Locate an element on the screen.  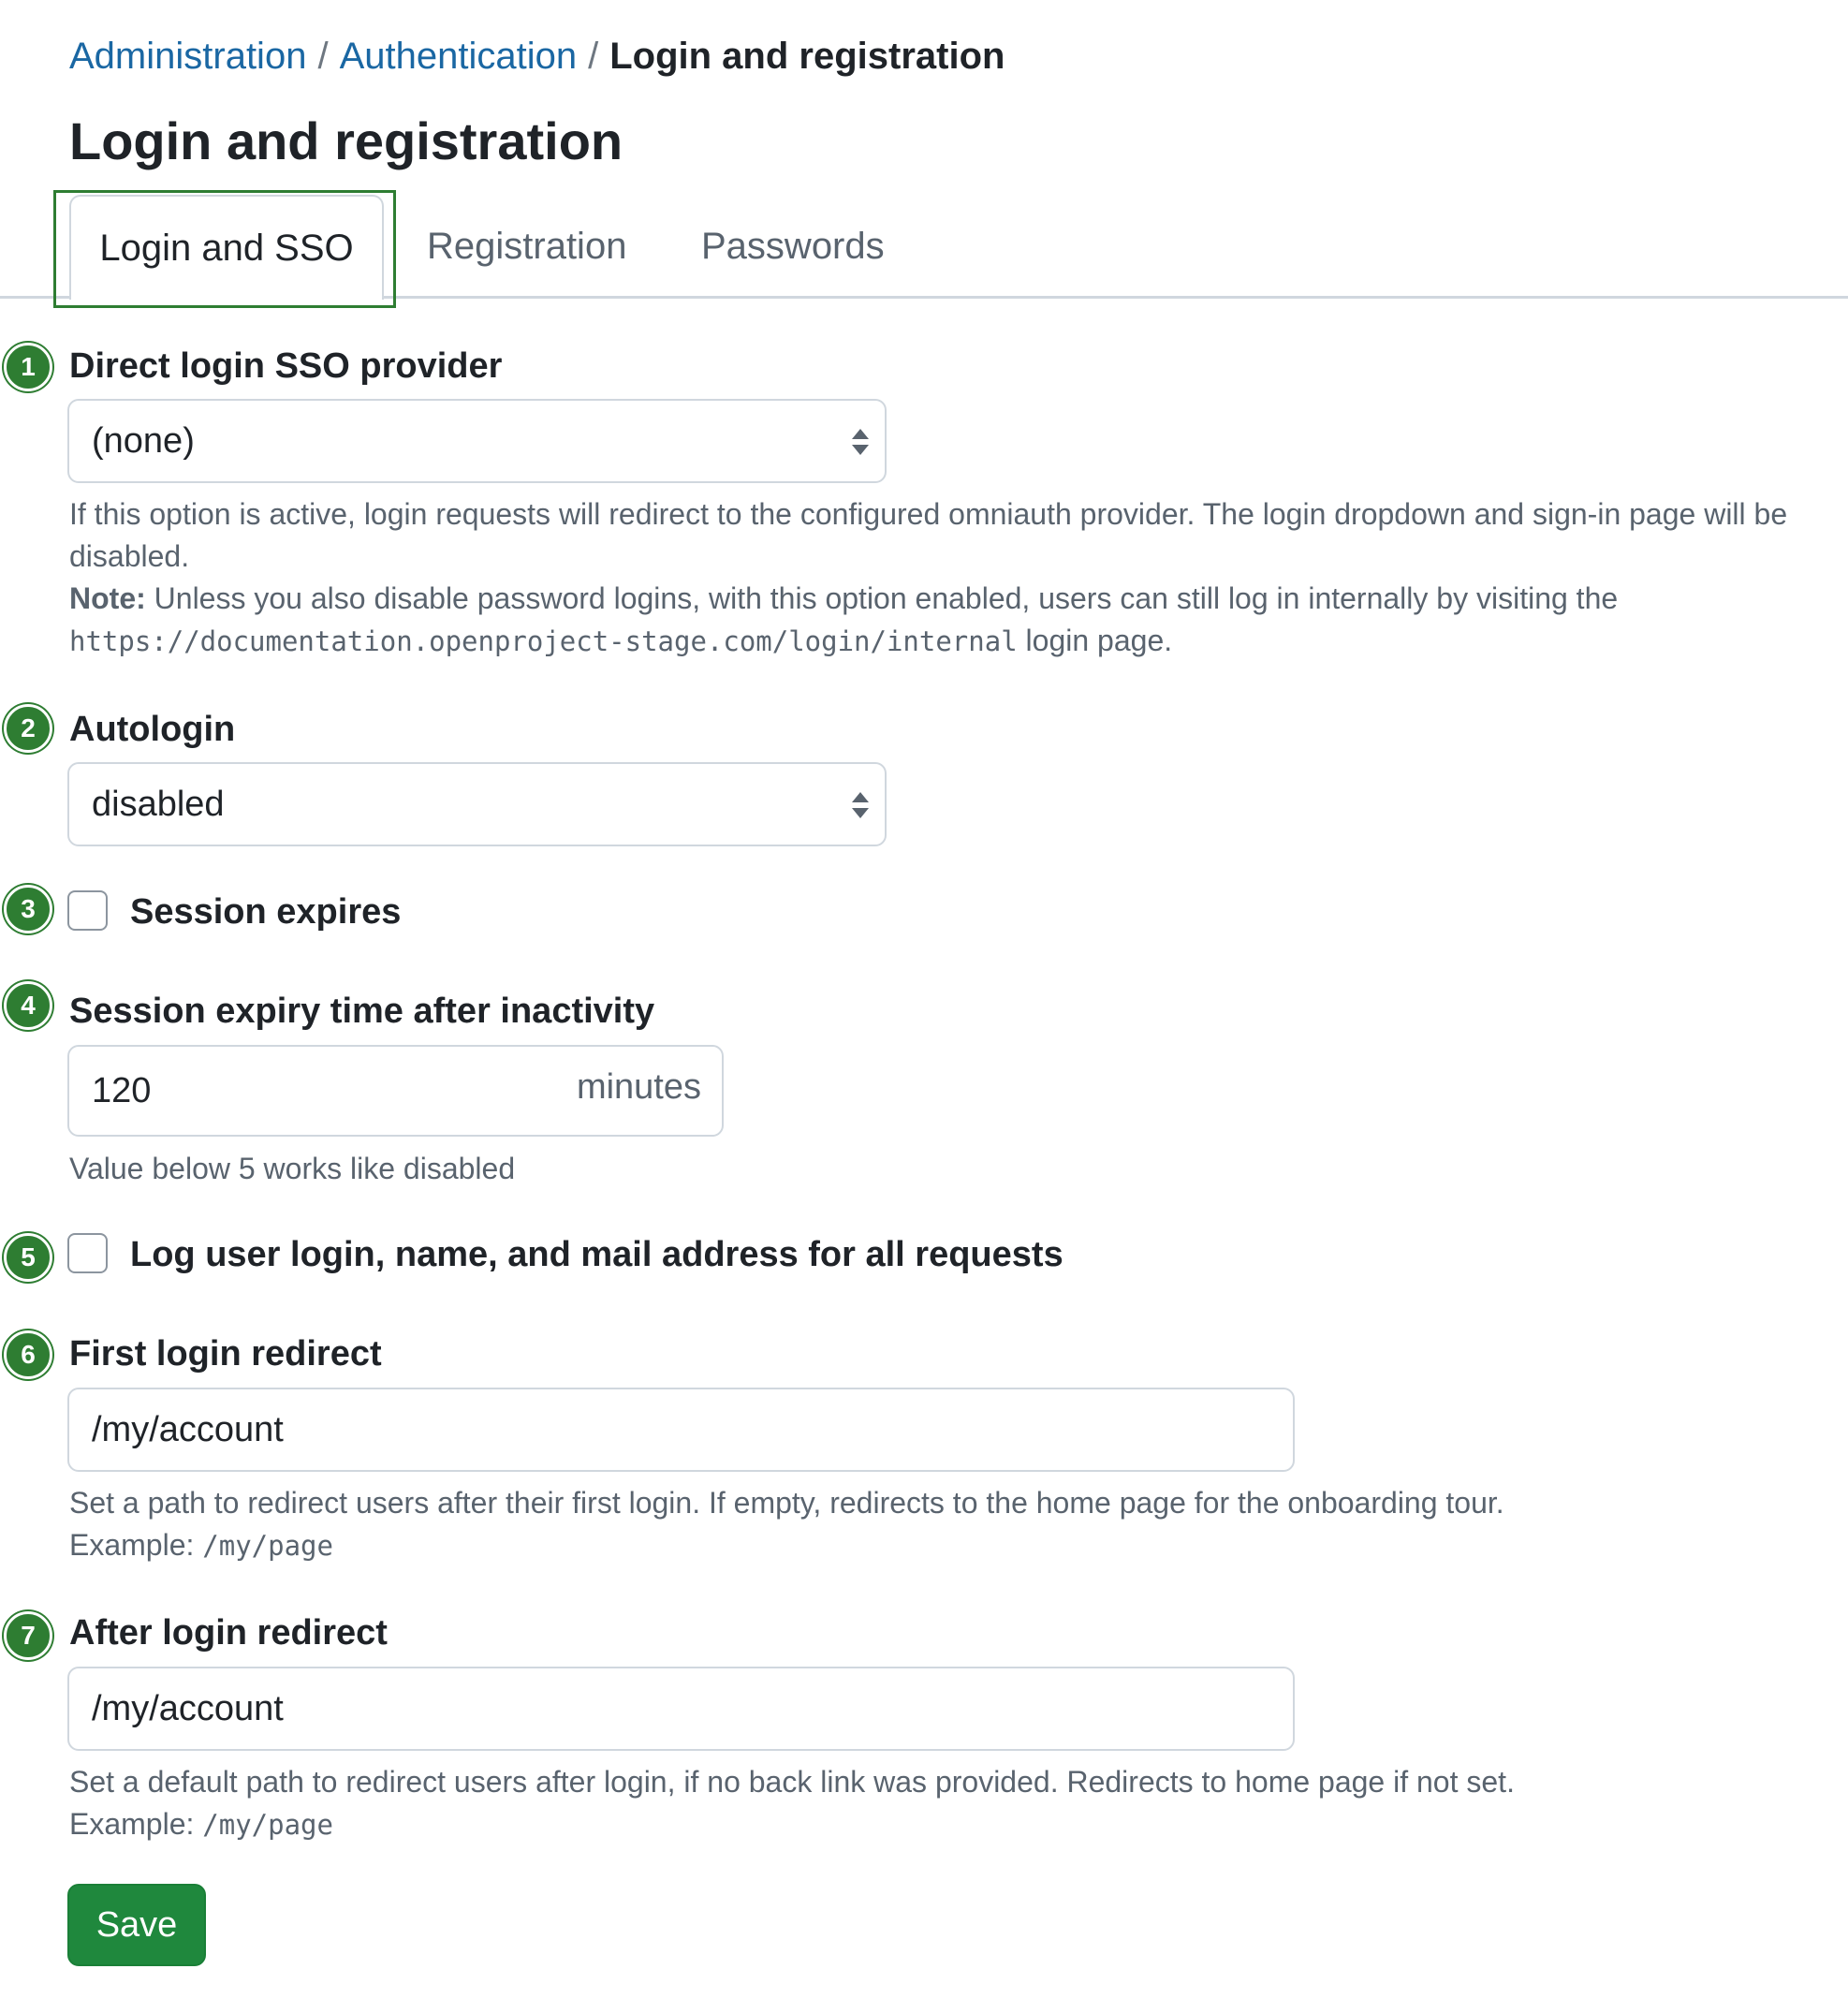
sso-provider-value: (none) is located at coordinates (143, 441).